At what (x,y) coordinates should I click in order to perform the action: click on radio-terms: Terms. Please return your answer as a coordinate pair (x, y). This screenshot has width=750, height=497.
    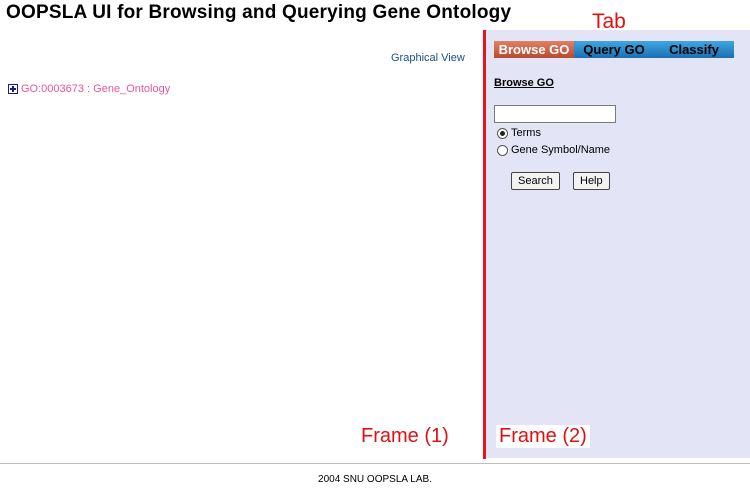
    Looking at the image, I should click on (519, 133).